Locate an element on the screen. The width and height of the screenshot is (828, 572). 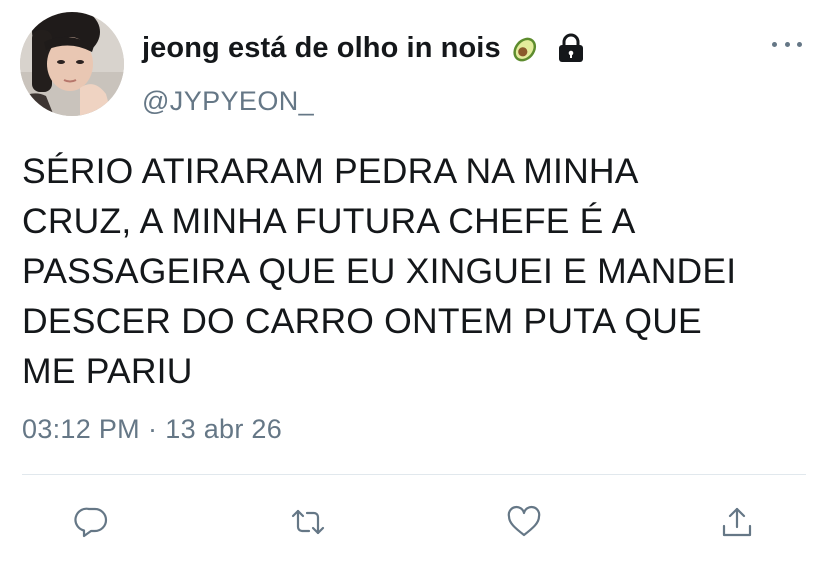
share-icon is located at coordinates (737, 522).